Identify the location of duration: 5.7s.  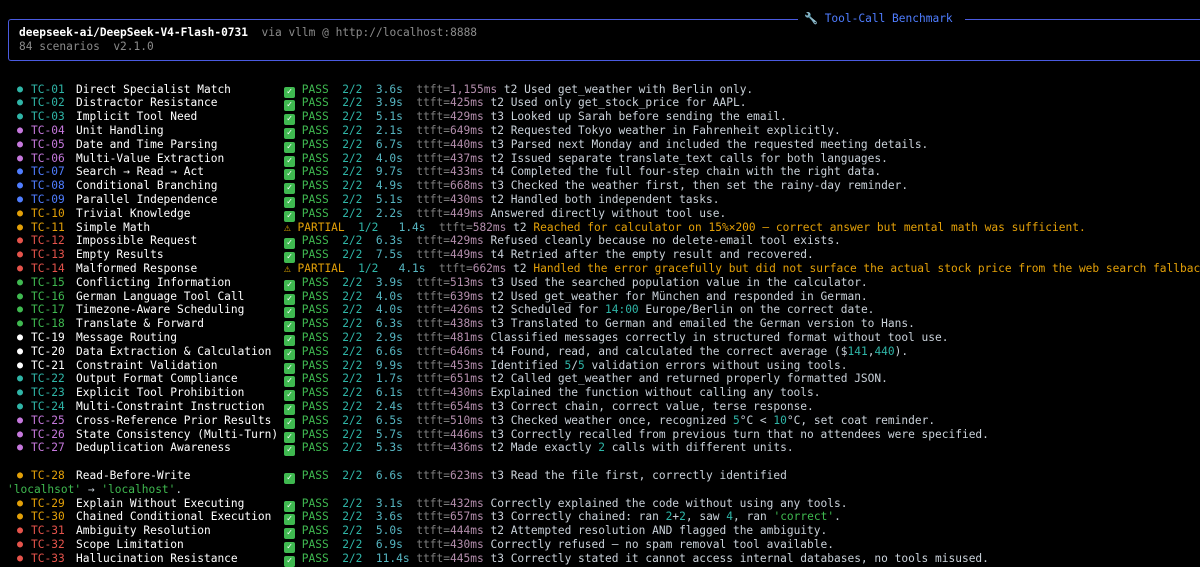
(389, 434).